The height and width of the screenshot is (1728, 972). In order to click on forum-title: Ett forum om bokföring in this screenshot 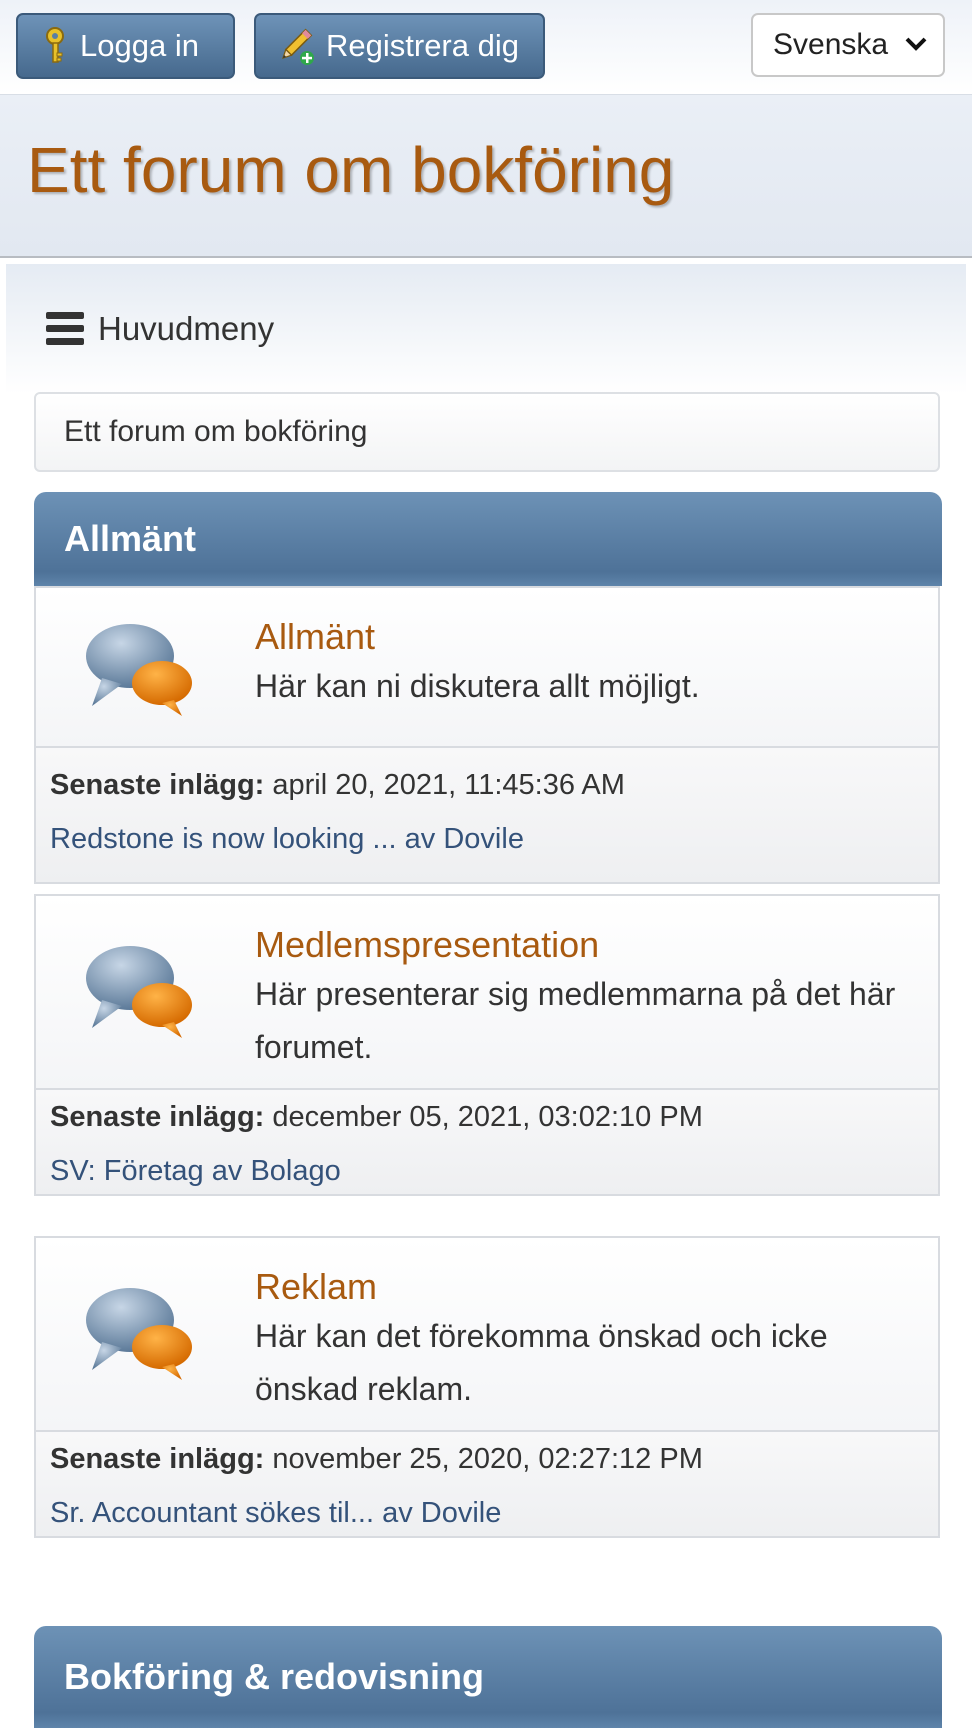, I will do `click(350, 170)`.